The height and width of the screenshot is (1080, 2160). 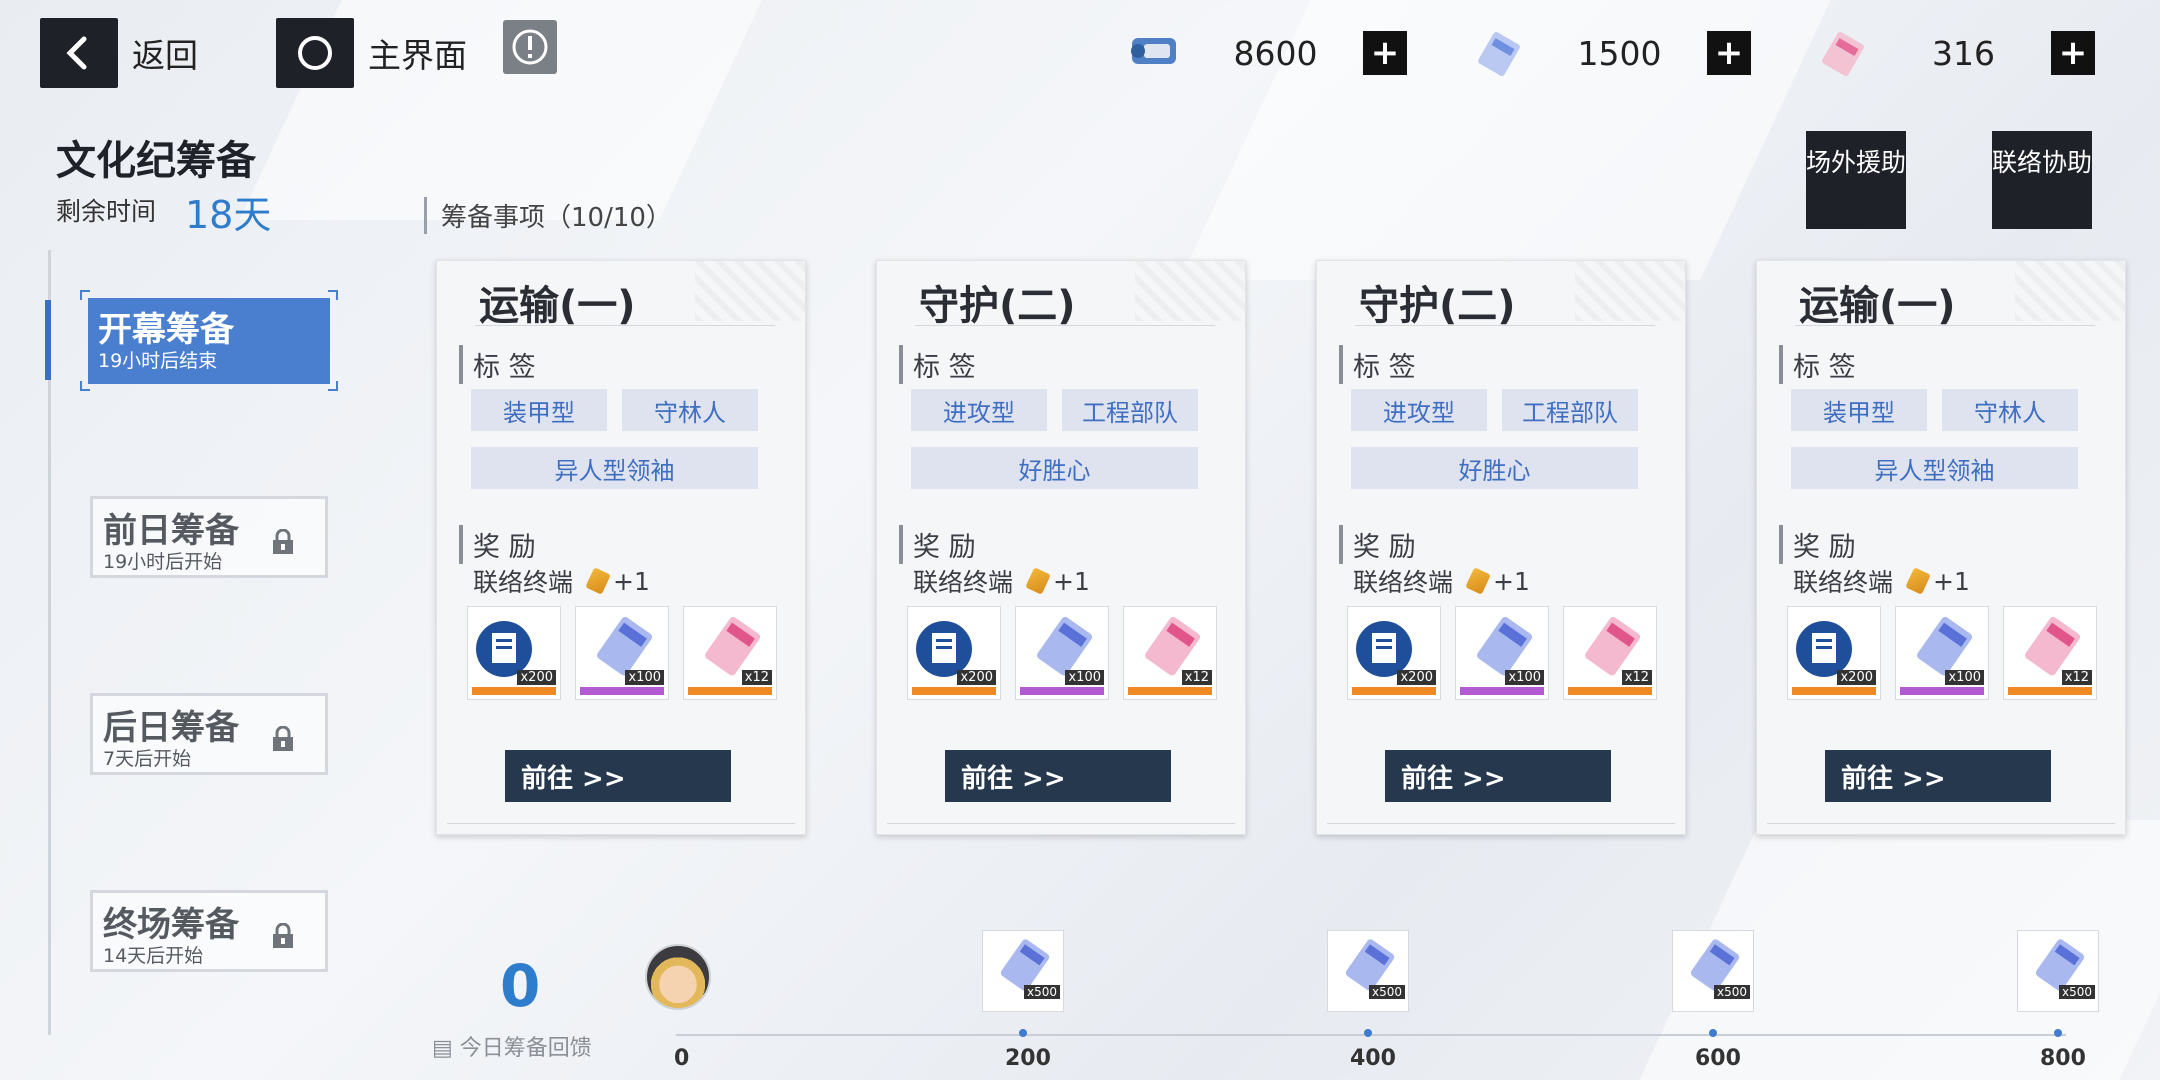 What do you see at coordinates (548, 215) in the screenshot?
I see `section-title: 筹备事项（10/10）` at bounding box center [548, 215].